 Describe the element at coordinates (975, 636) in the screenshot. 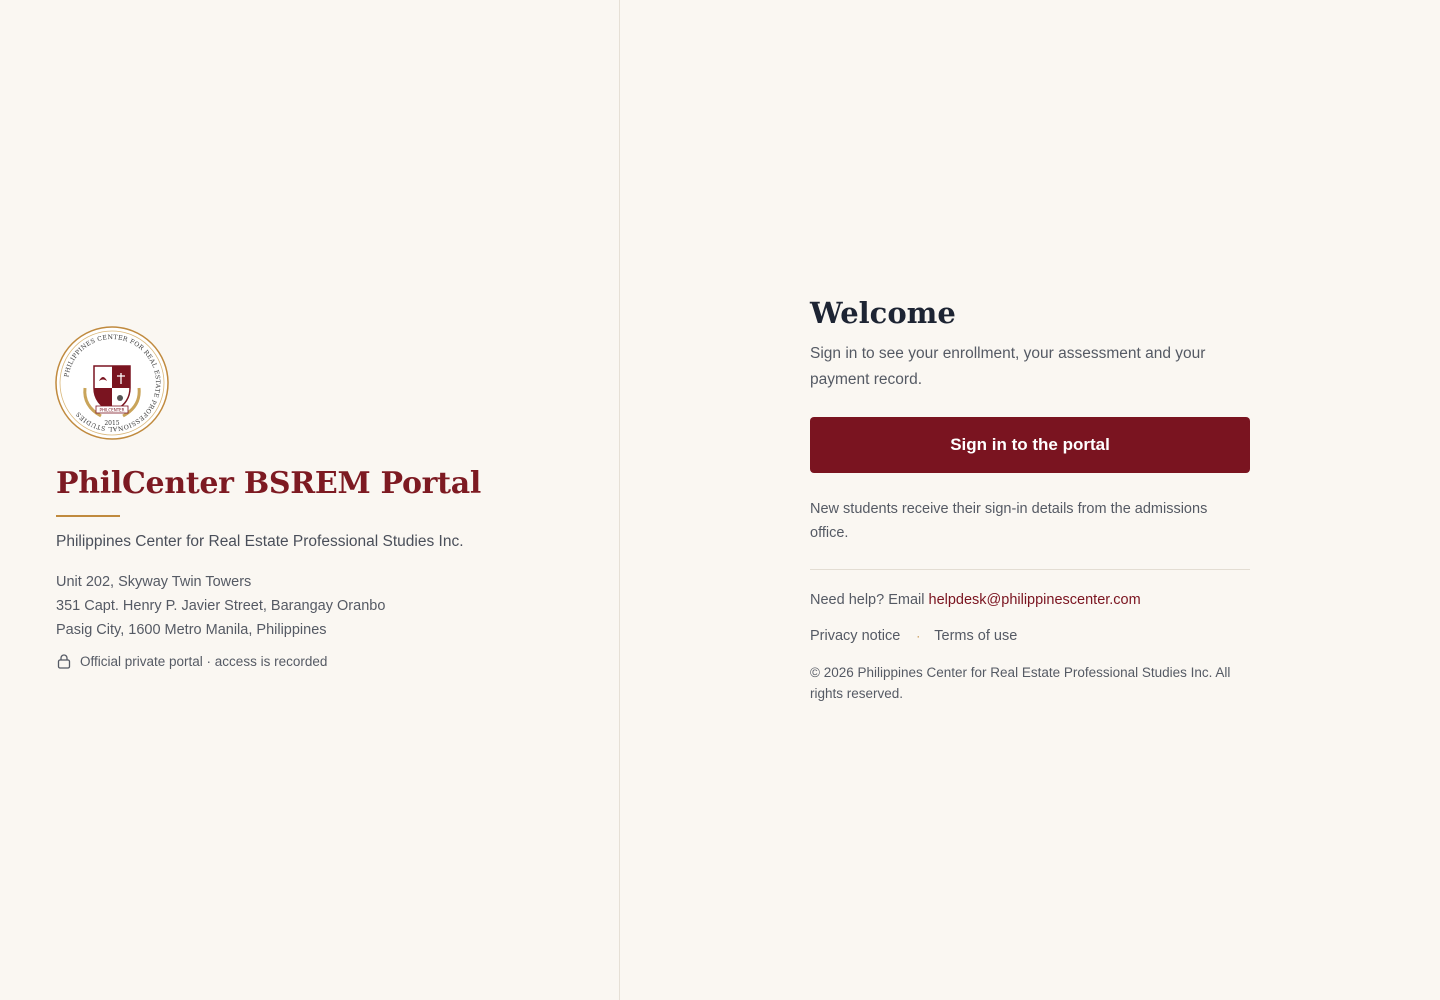

I see `terms-of-use-link: Terms of use` at that location.